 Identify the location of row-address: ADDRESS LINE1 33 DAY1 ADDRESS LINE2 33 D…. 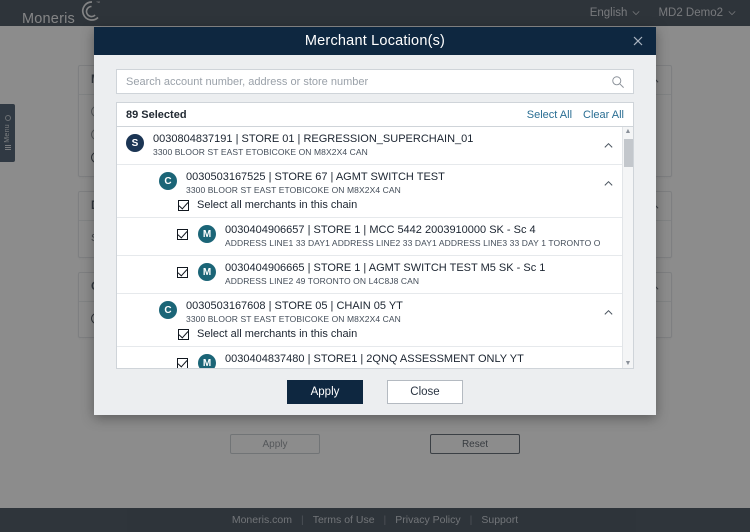
(413, 243).